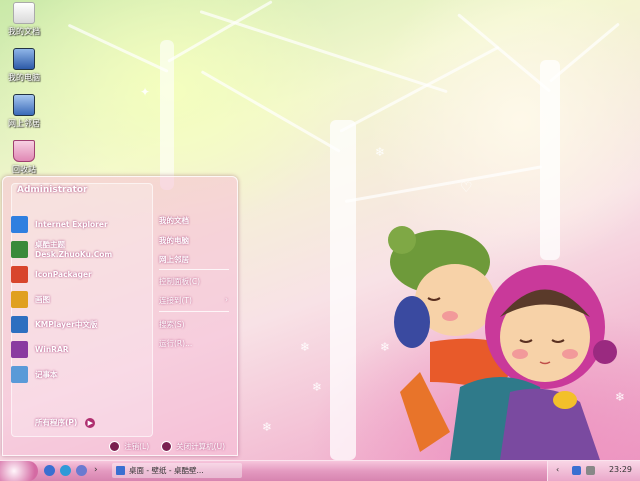 This screenshot has width=640, height=481. I want to click on network-icon, so click(24, 105).